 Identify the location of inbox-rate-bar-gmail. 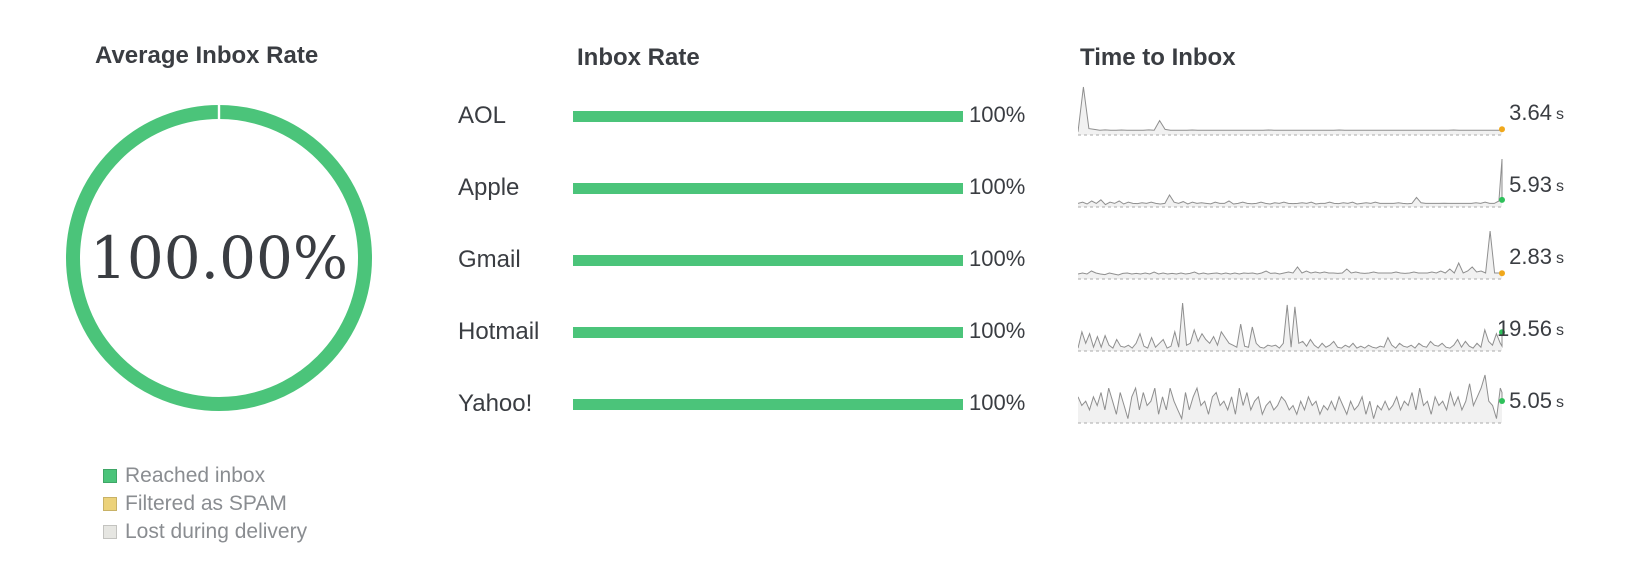
(768, 260).